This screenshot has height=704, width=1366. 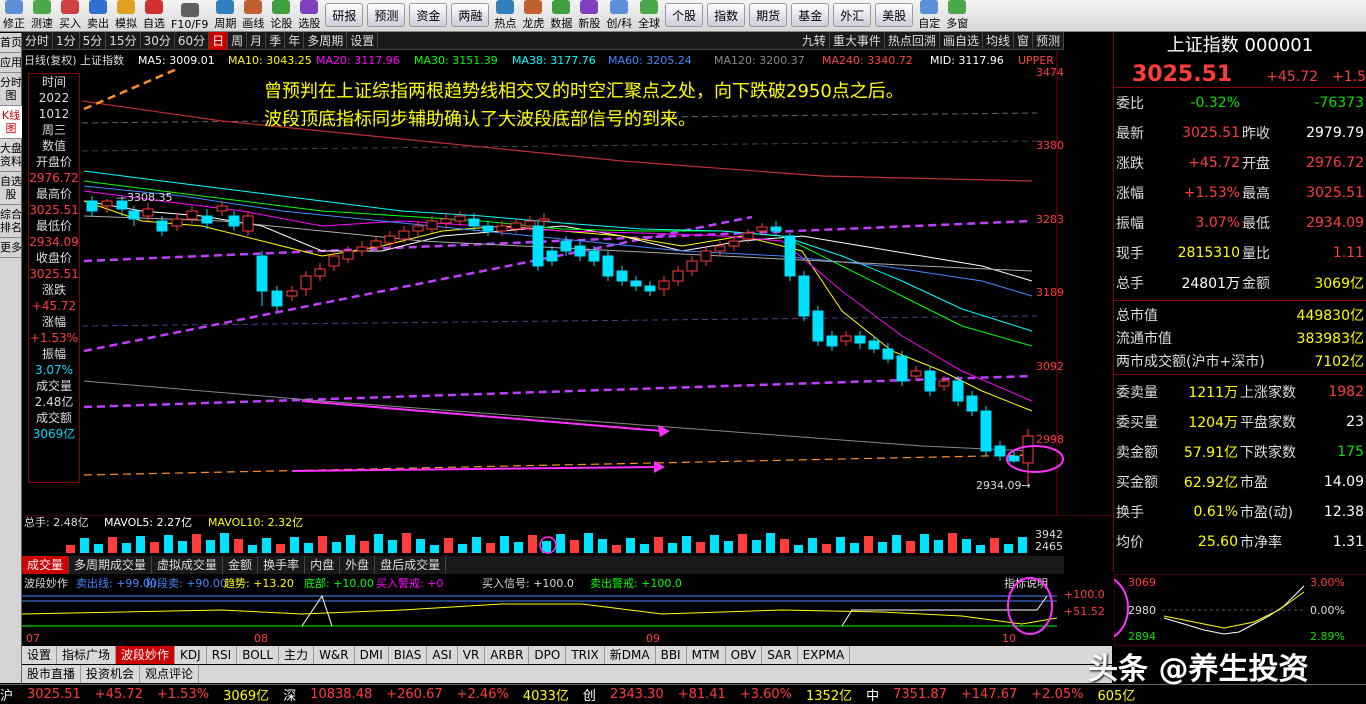 What do you see at coordinates (52, 674) in the screenshot?
I see `bottom-tab-0: 股市直播` at bounding box center [52, 674].